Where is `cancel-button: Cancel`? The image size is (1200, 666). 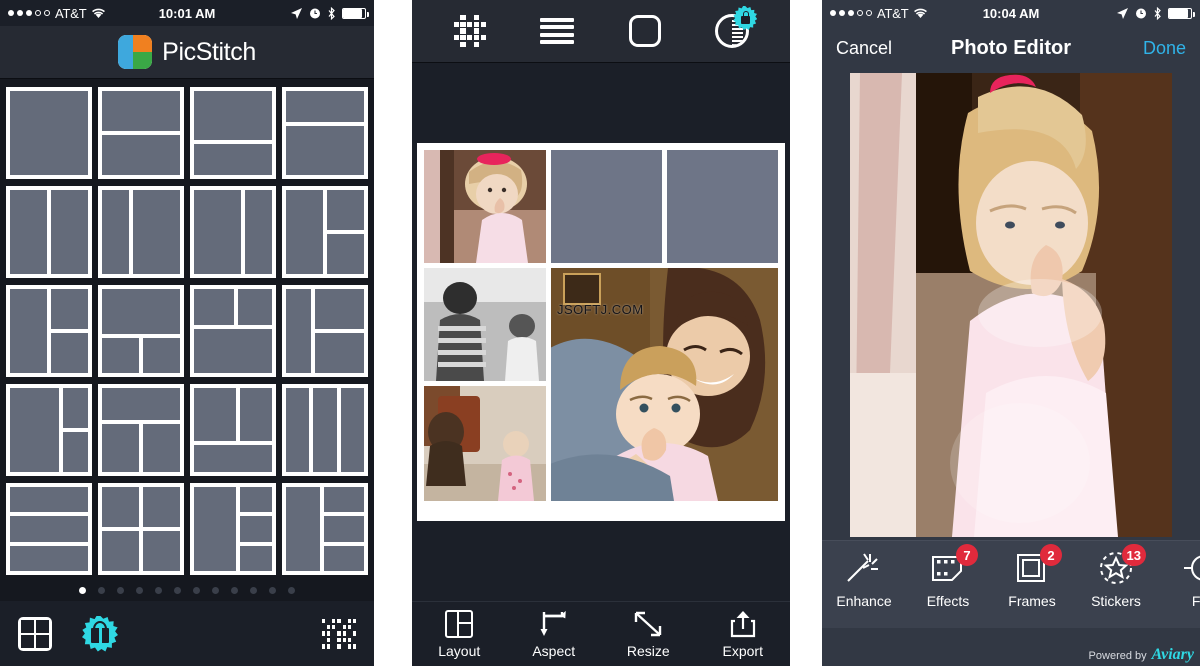
cancel-button: Cancel is located at coordinates (864, 48).